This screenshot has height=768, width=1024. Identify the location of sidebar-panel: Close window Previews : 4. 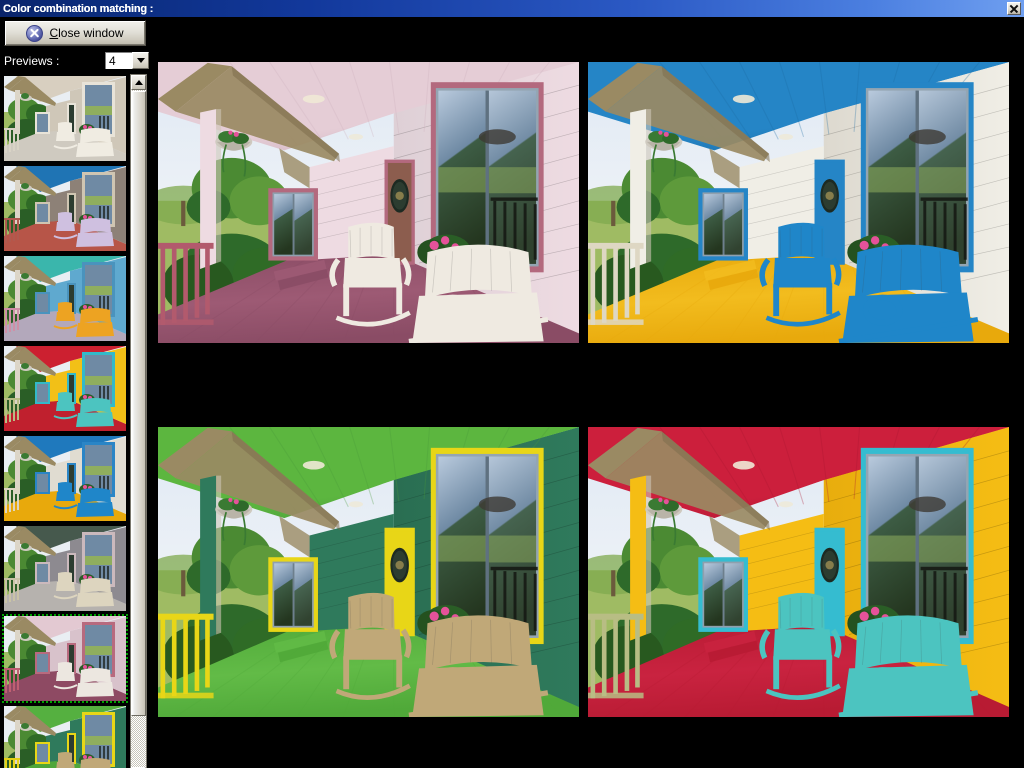
(75, 392).